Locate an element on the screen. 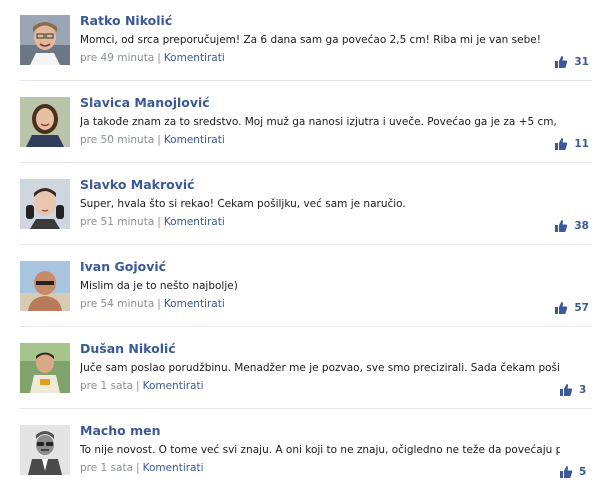  comment-author: Dušan Nikolić is located at coordinates (128, 348).